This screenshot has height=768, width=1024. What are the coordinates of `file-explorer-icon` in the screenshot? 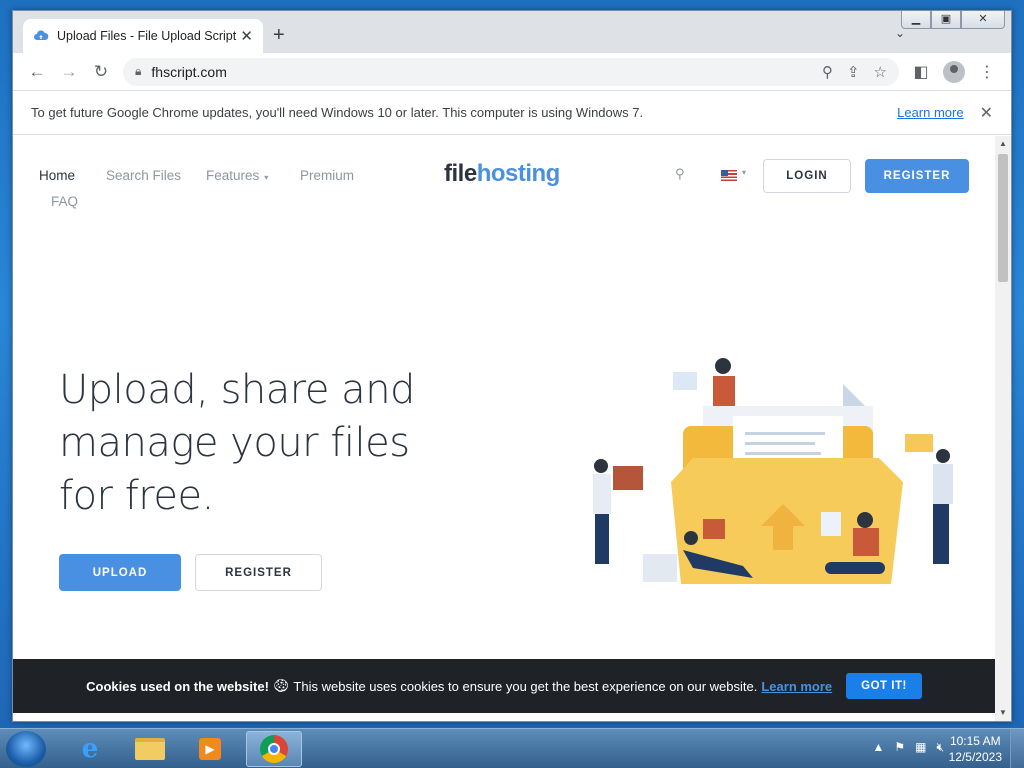 It's located at (150, 749).